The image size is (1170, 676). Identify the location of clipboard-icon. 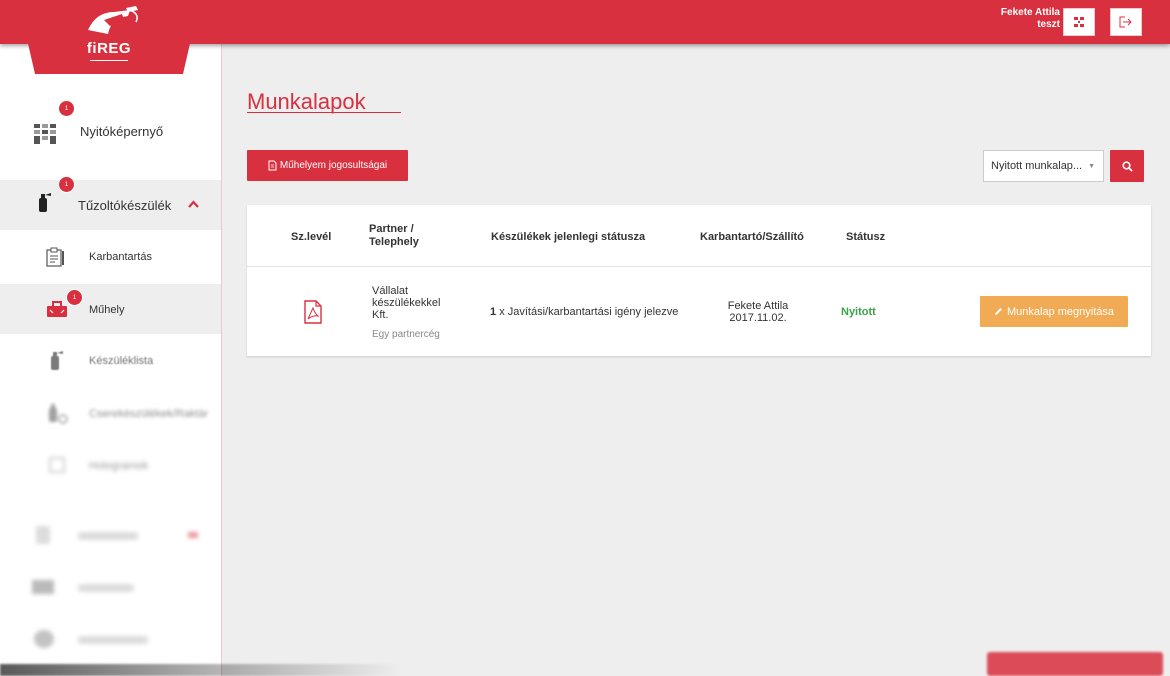
(55, 257).